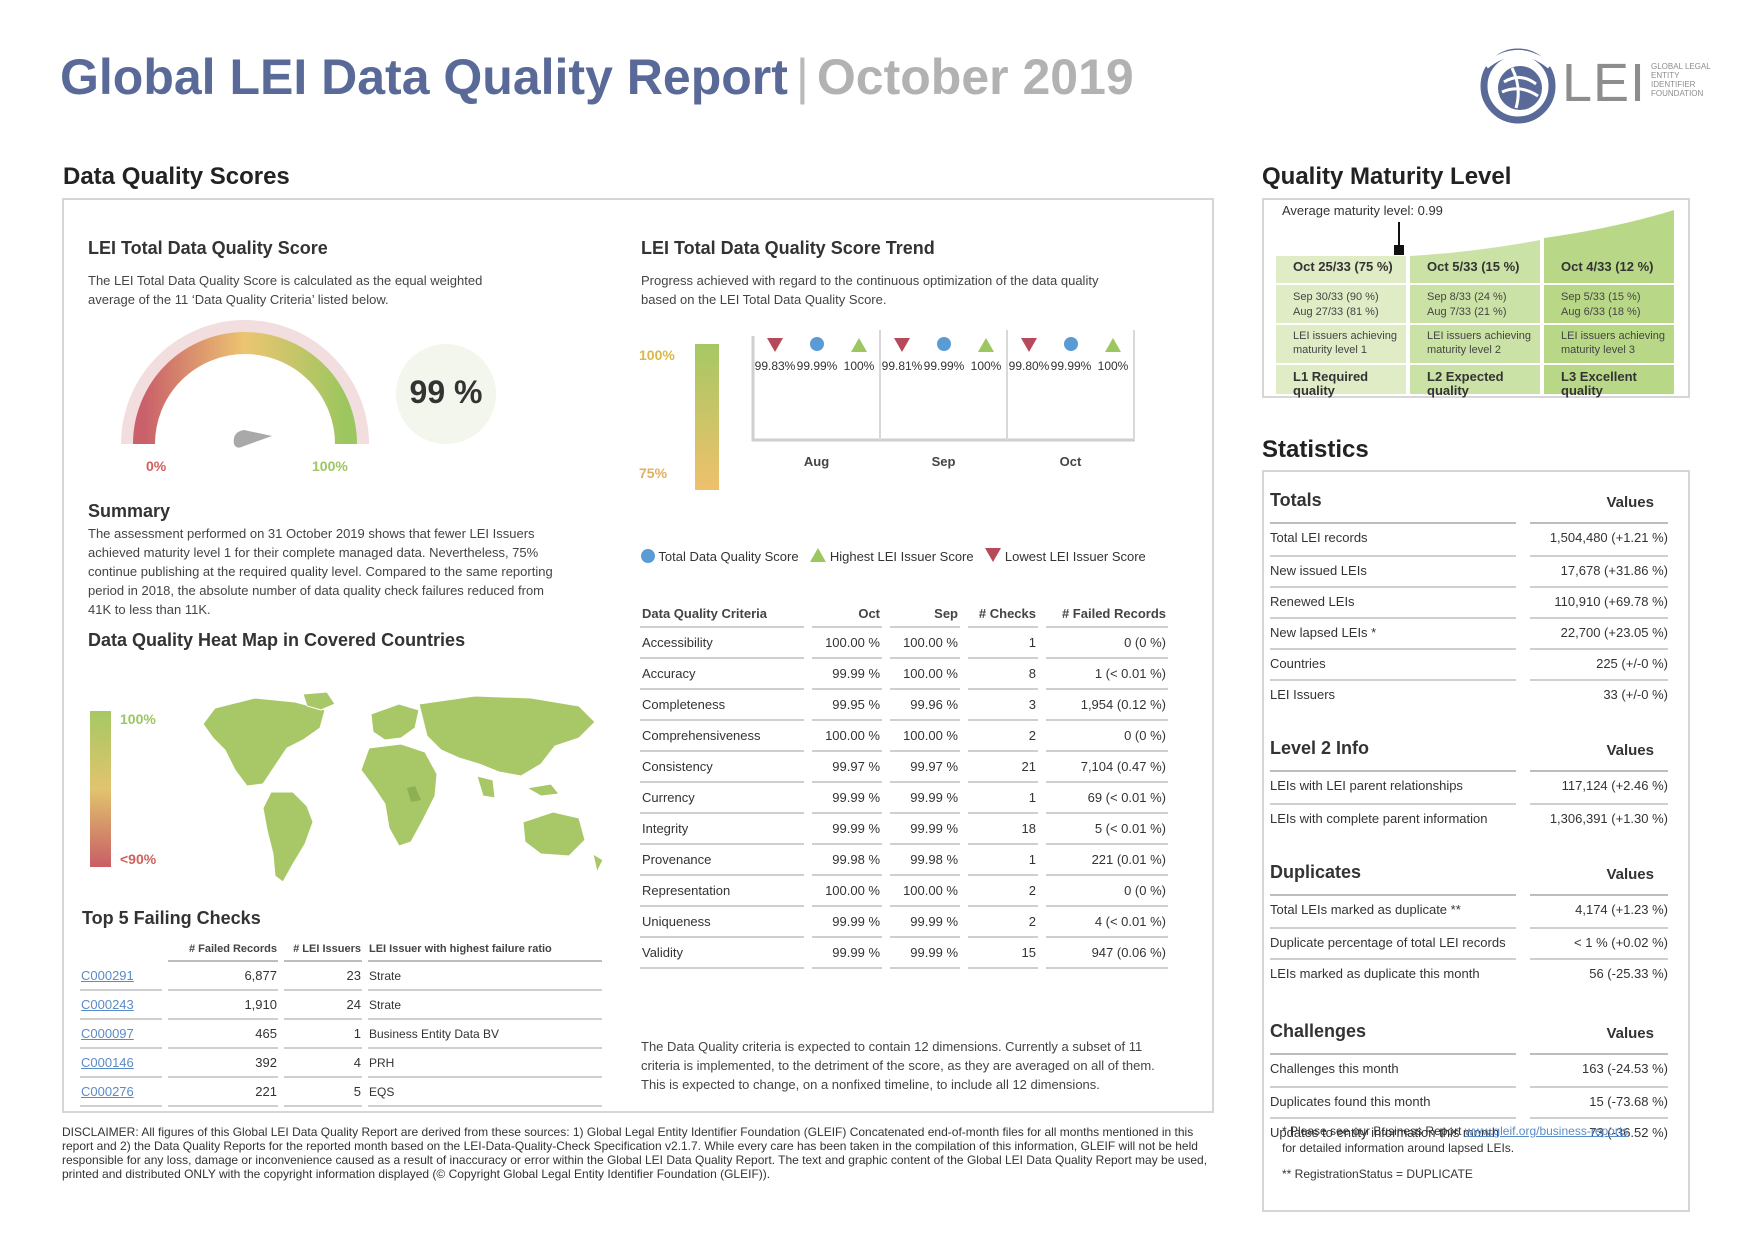 Image resolution: width=1754 pixels, height=1239 pixels. What do you see at coordinates (1003, 891) in the screenshot?
I see `criteria-checks: 2` at bounding box center [1003, 891].